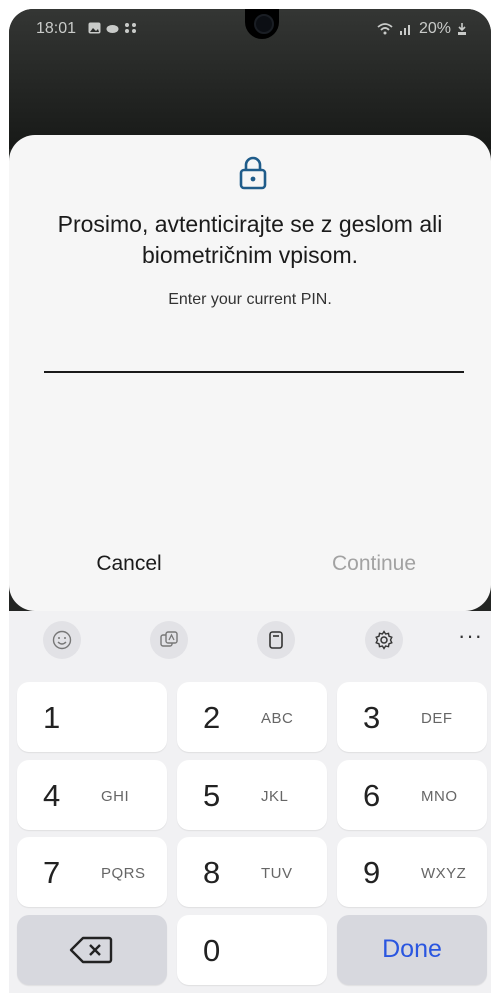 The width and height of the screenshot is (491, 993). What do you see at coordinates (252, 872) in the screenshot?
I see `key-8: 8 TUV` at bounding box center [252, 872].